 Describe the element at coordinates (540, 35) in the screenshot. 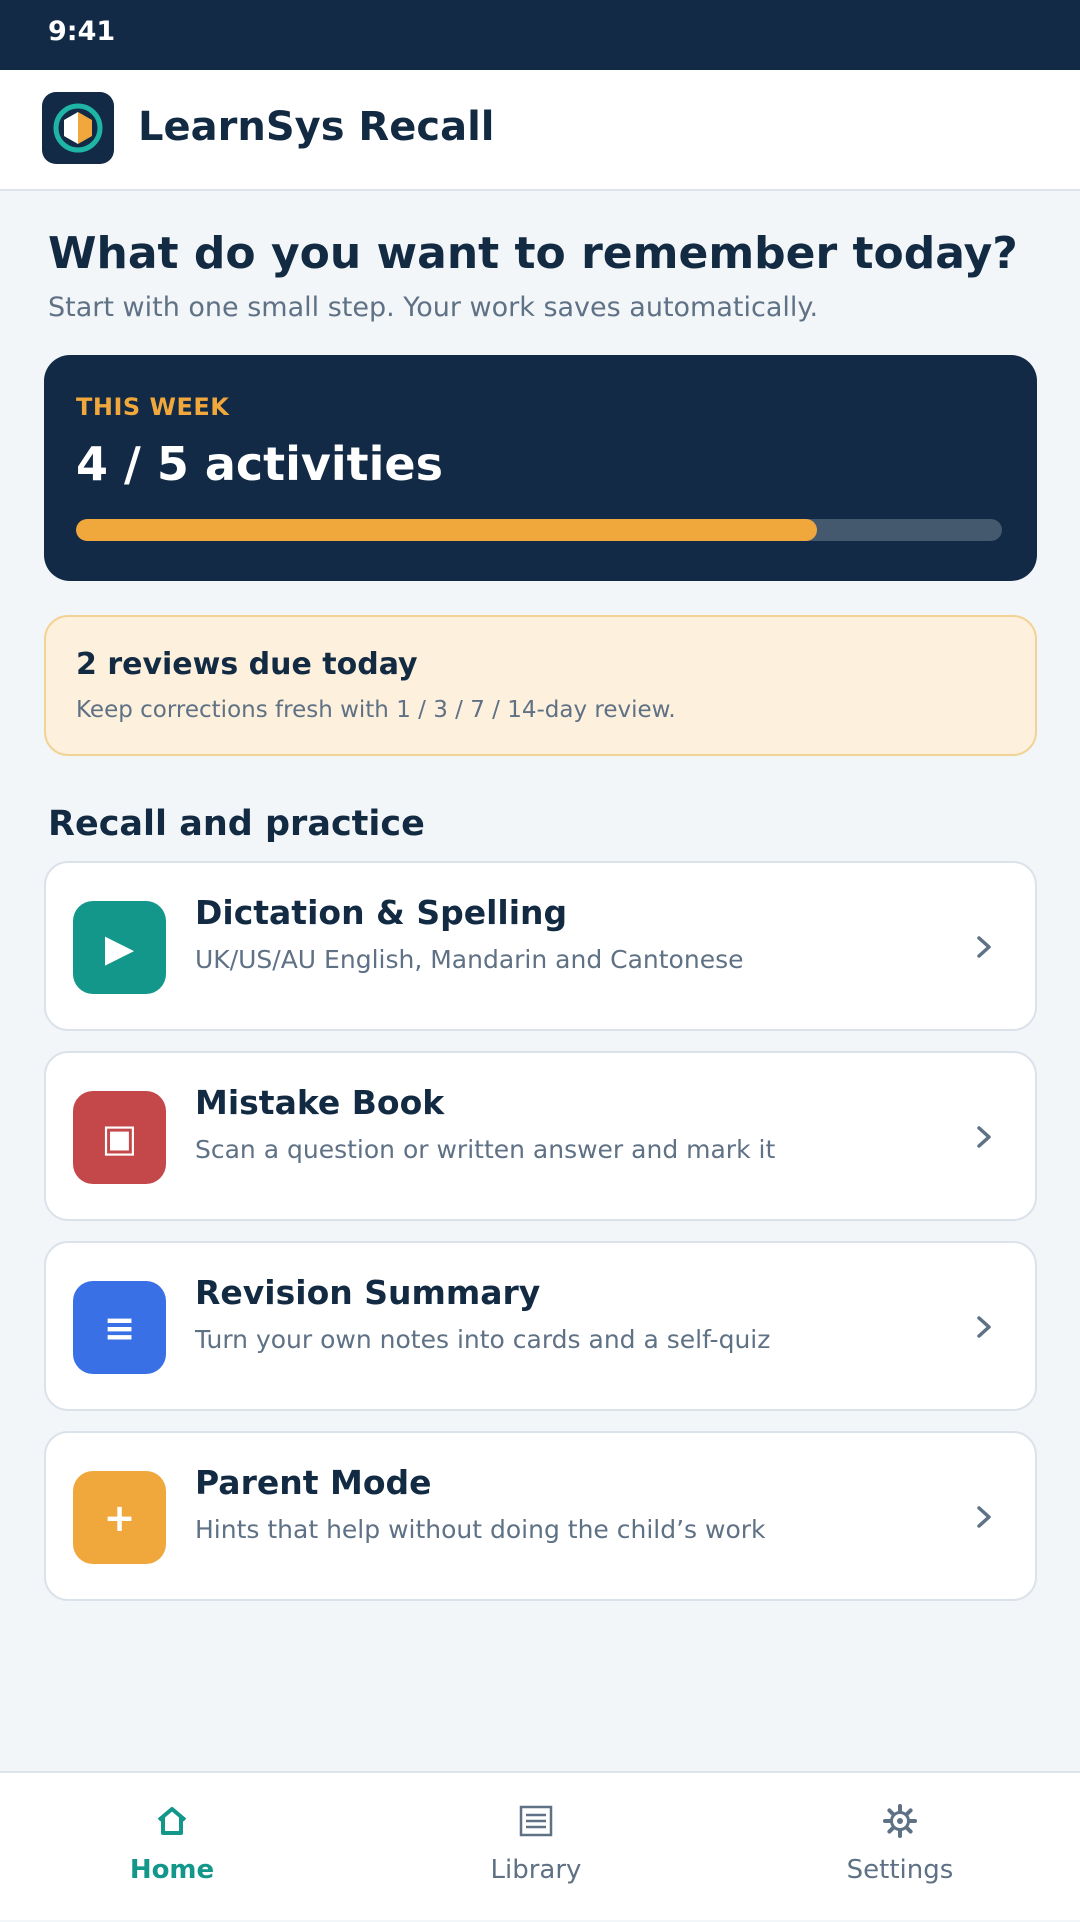

I see `status-bar: 9:41` at that location.